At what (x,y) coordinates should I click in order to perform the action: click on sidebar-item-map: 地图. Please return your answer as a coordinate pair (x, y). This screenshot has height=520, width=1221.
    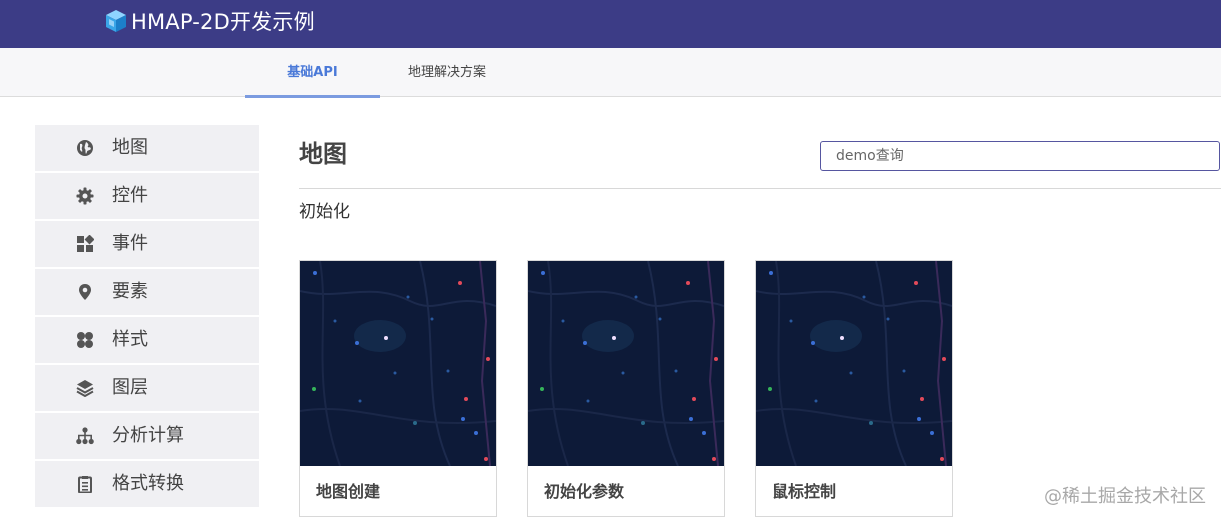
    Looking at the image, I should click on (147, 148).